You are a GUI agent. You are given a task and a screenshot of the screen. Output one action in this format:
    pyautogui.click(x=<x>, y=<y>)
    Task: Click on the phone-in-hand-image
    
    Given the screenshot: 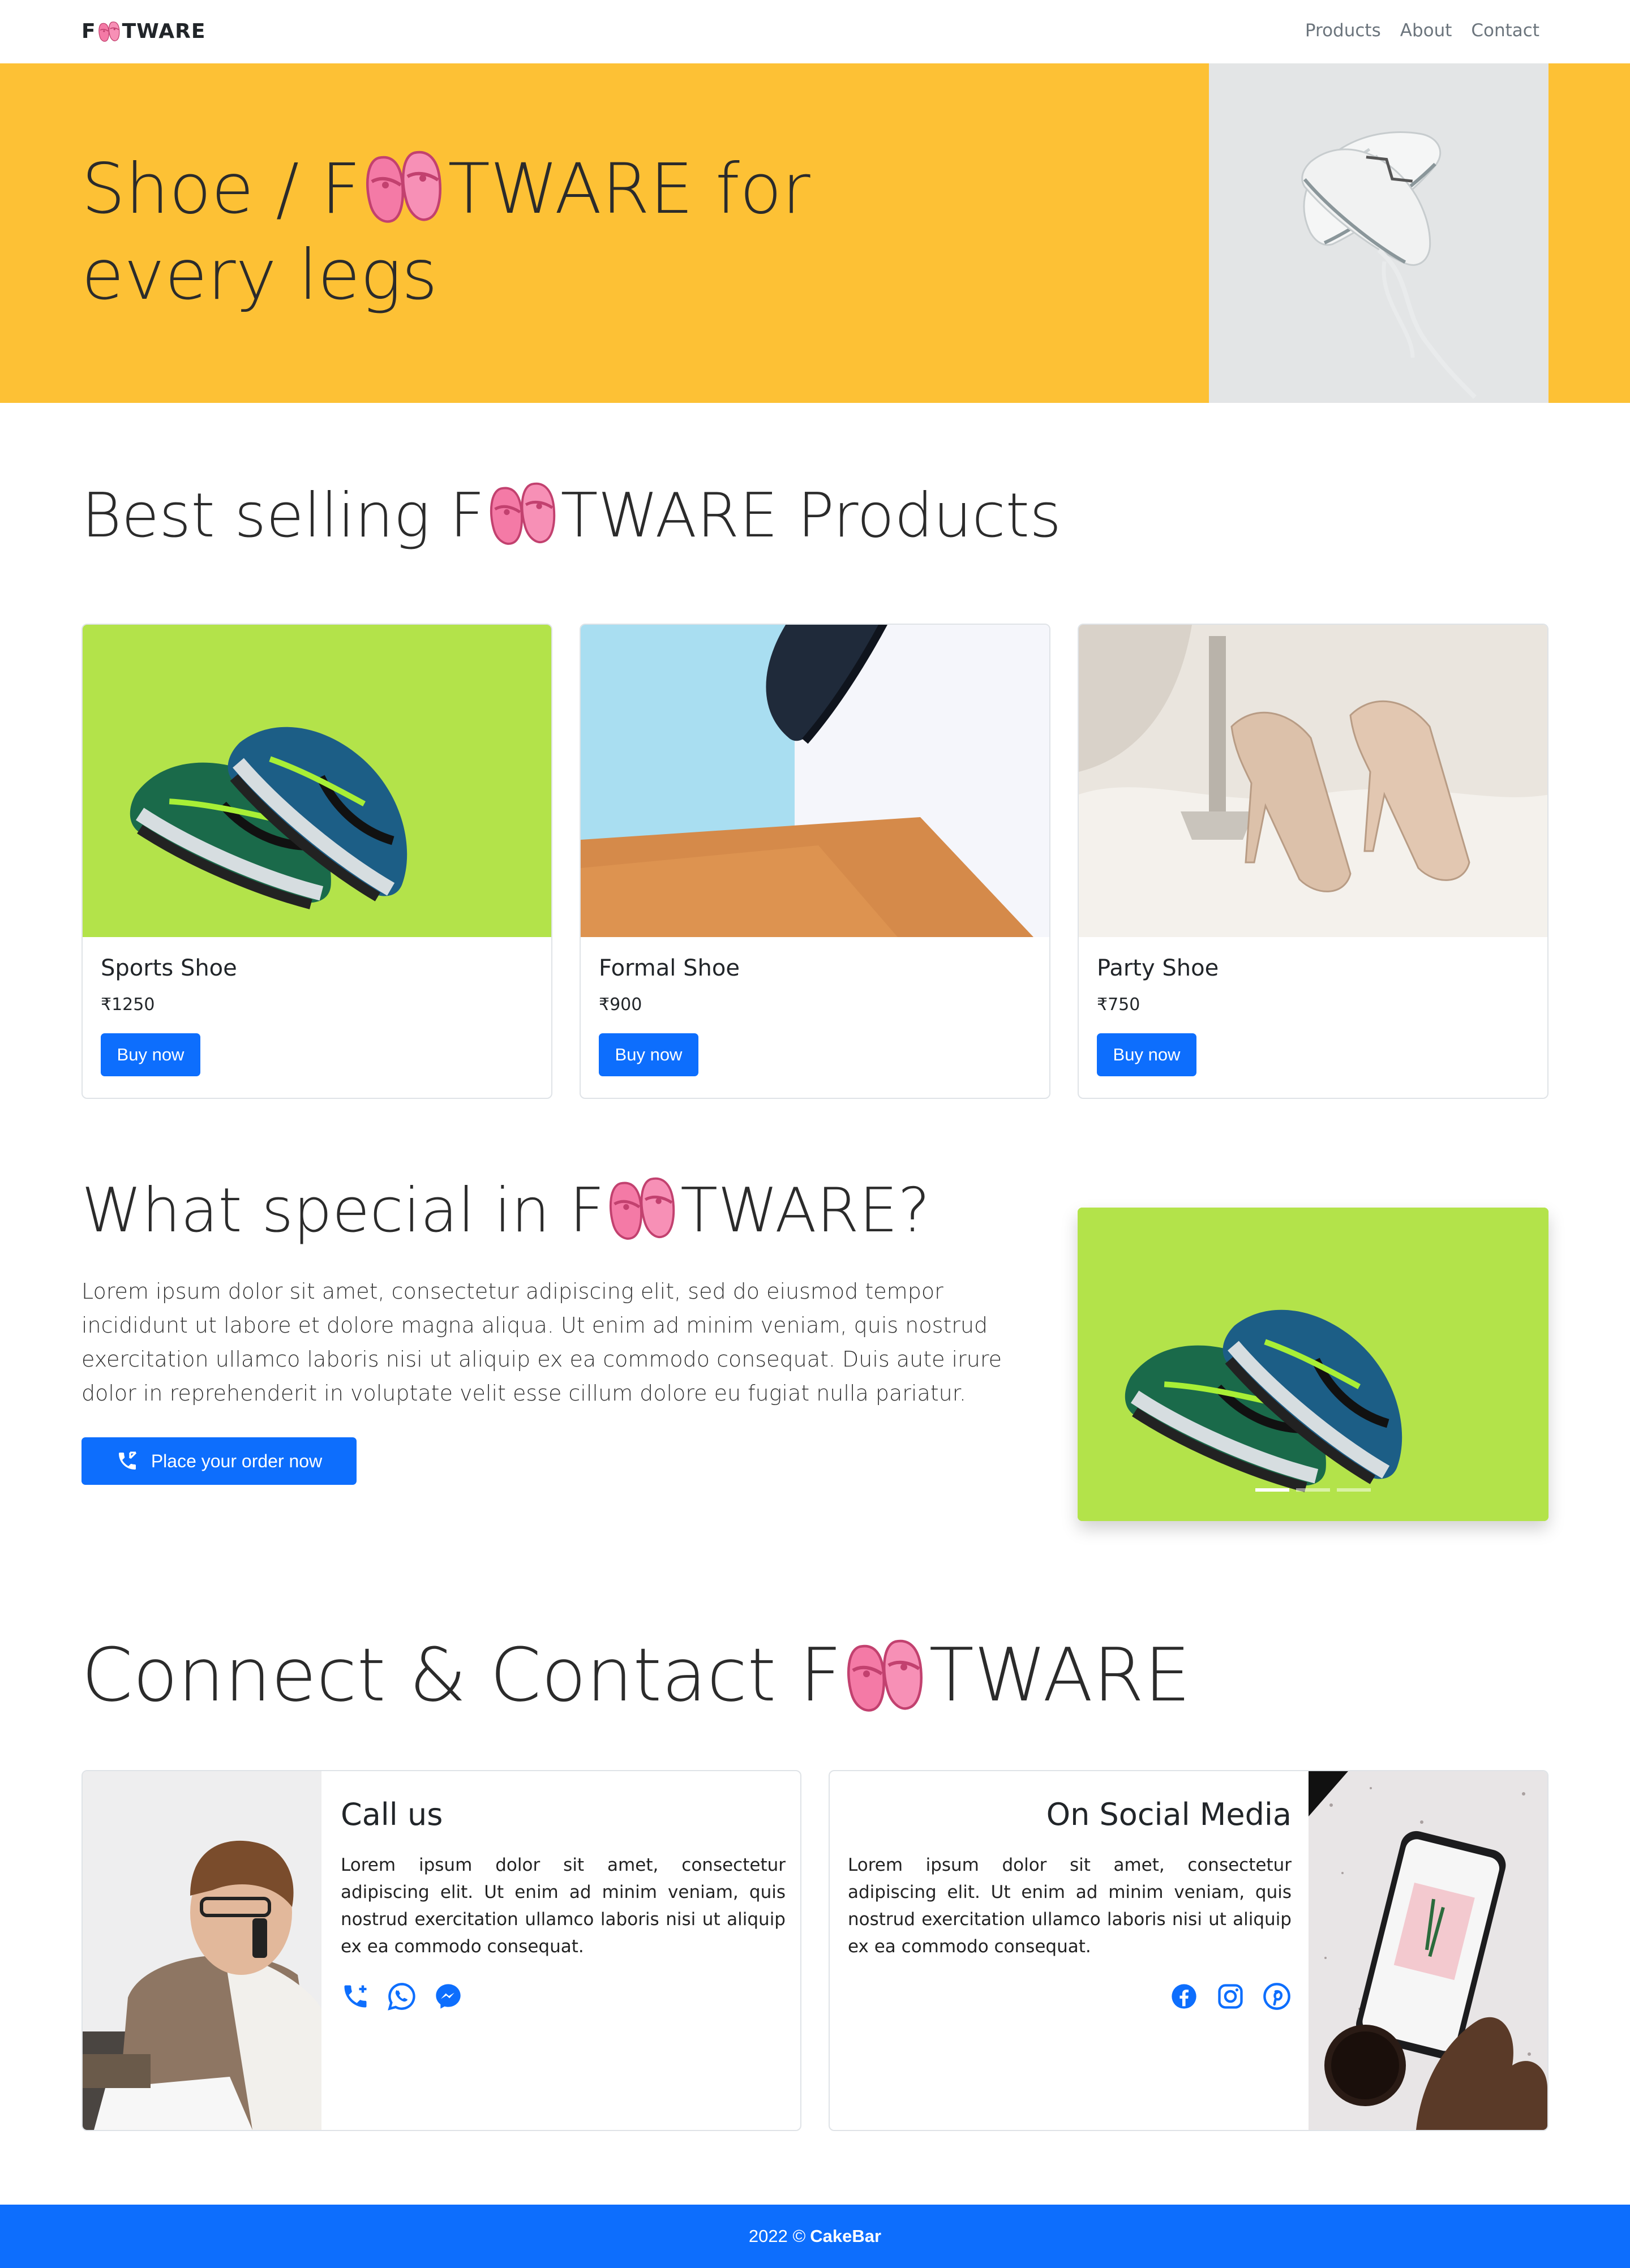 What is the action you would take?
    pyautogui.click(x=1428, y=1950)
    